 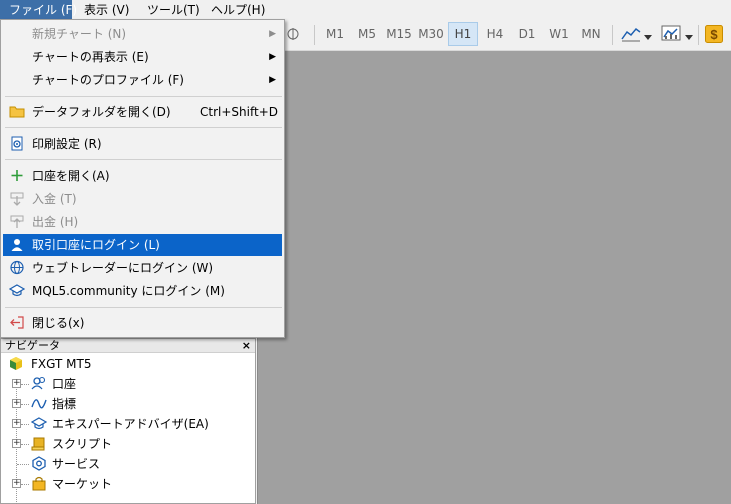 I want to click on menu-item-label: チャートのプロファイル (F), so click(x=108, y=80).